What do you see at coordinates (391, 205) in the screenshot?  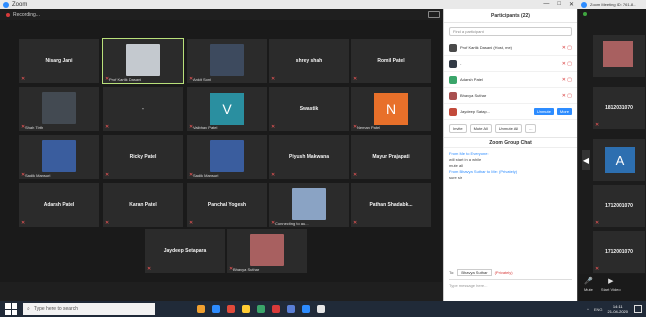 I see `participant-tile: Pathan Shadabk... ✕` at bounding box center [391, 205].